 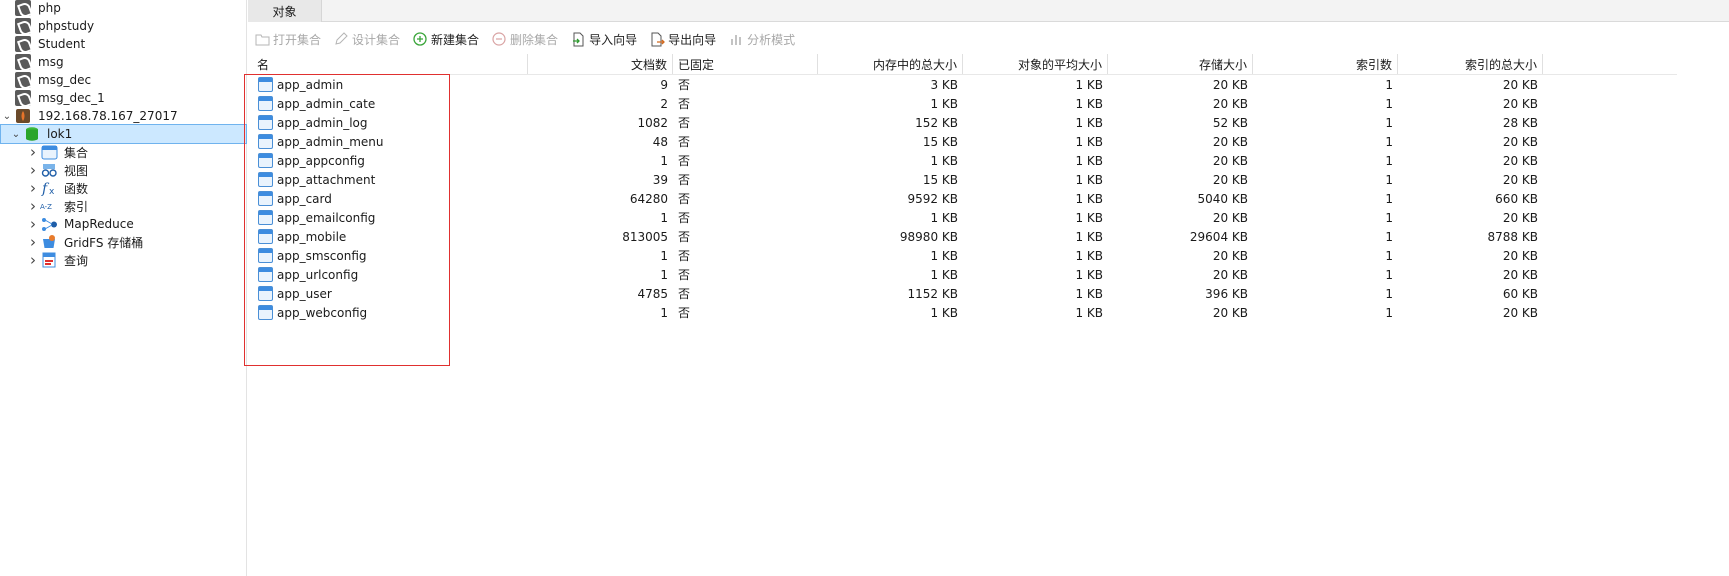 I want to click on table-row: app_urlconfig 1 否 1 KB 1 KB 20 KB 1 20 KB, so click(x=964, y=274).